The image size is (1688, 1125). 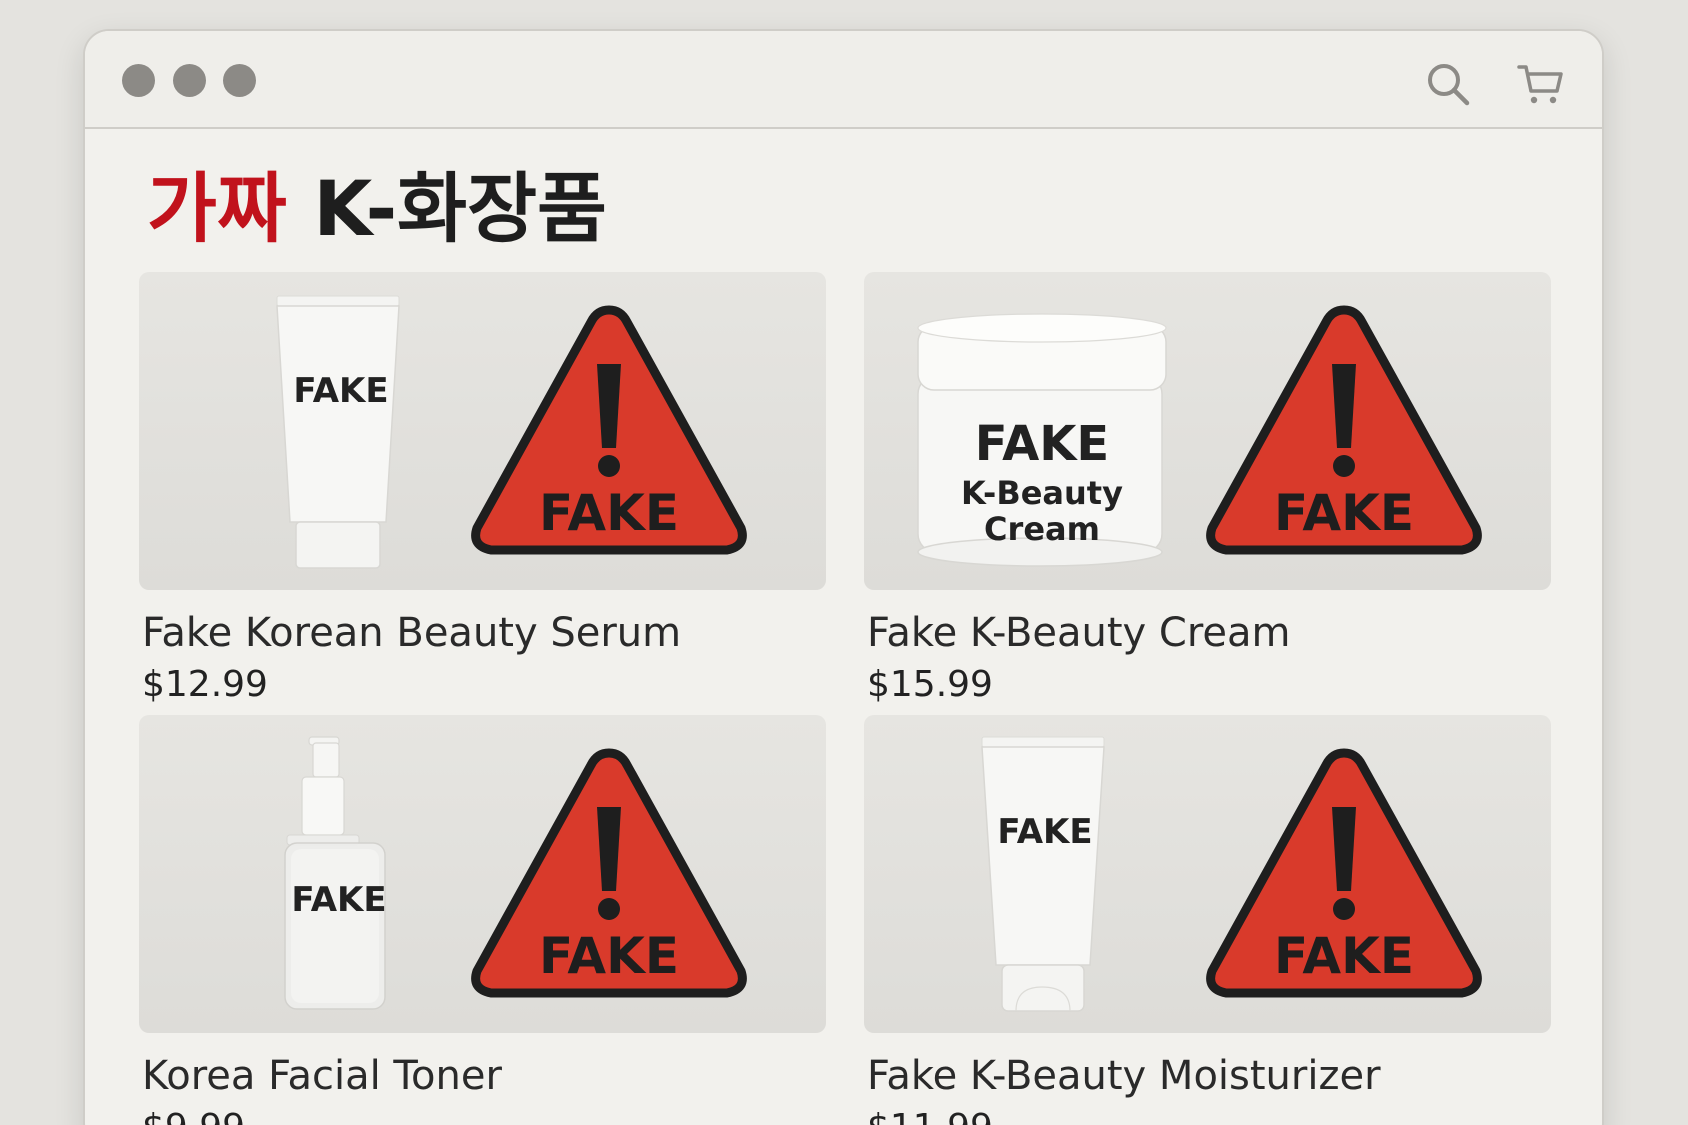 I want to click on page-title-main: K-화장품, so click(x=460, y=208).